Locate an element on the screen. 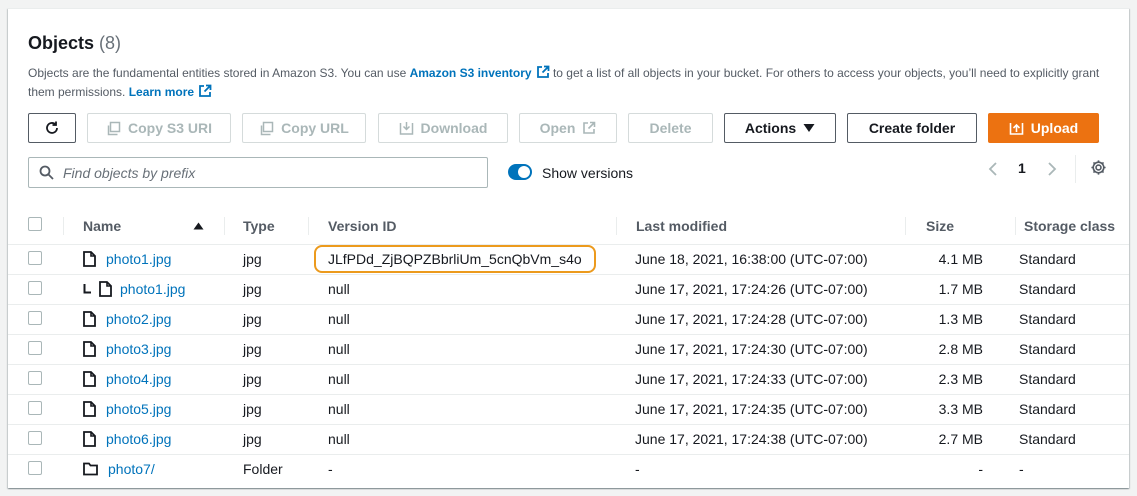  object-name-link: photo3.jpg is located at coordinates (138, 349).